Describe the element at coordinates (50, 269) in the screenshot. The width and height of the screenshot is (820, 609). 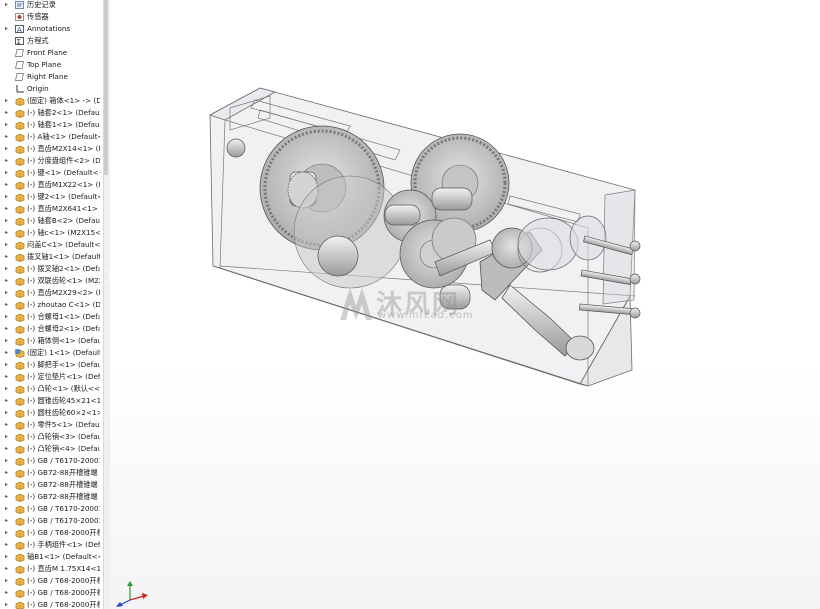
I see `tree-item: ▸ (-) 拨叉轴2<1> (Defau` at that location.